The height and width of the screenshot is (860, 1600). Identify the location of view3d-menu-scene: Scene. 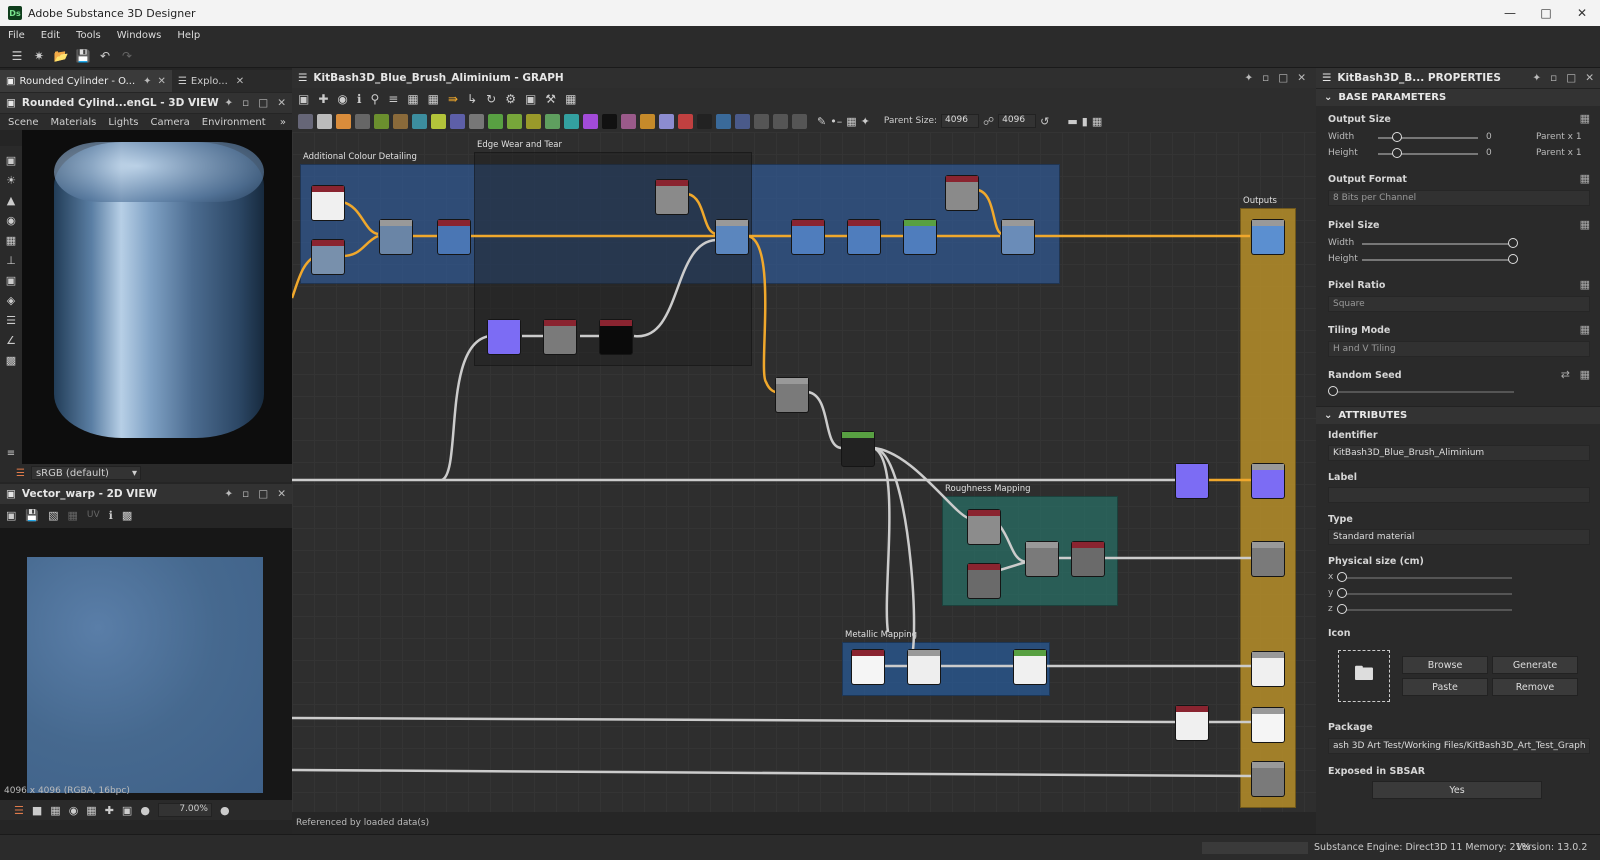
(23, 122).